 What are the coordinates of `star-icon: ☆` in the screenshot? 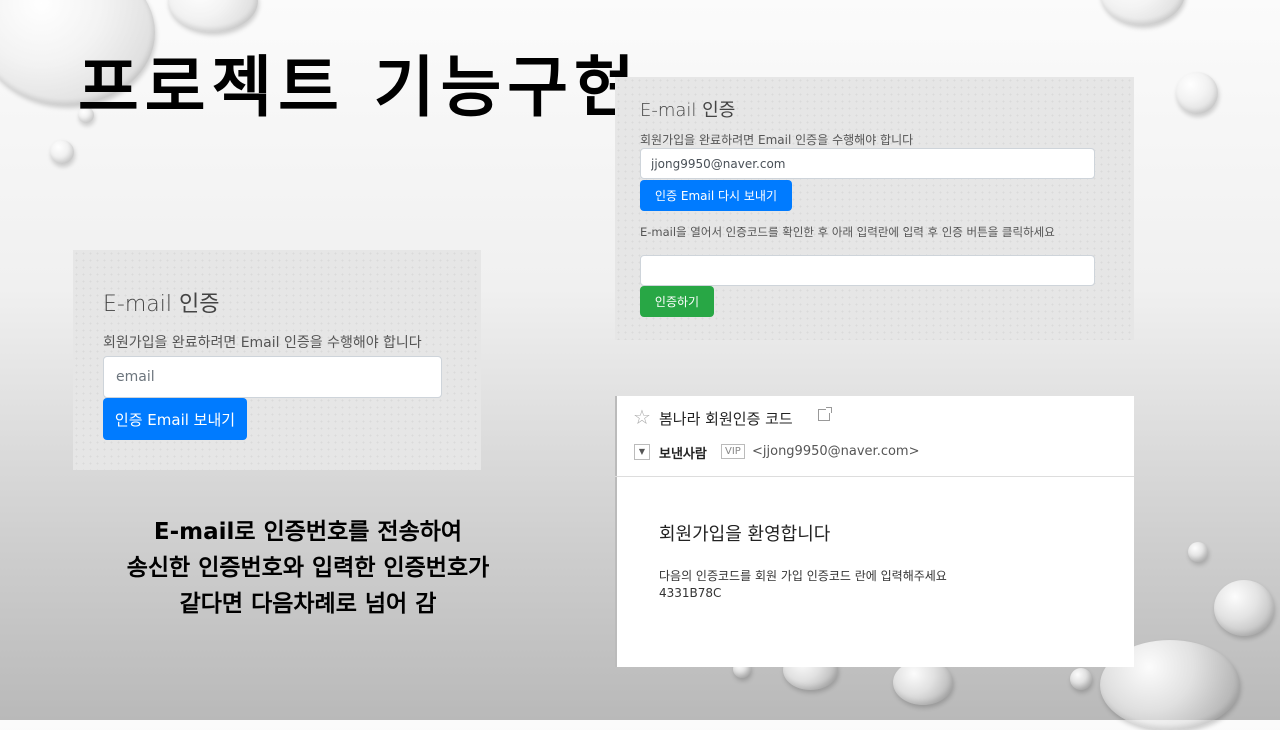 It's located at (642, 417).